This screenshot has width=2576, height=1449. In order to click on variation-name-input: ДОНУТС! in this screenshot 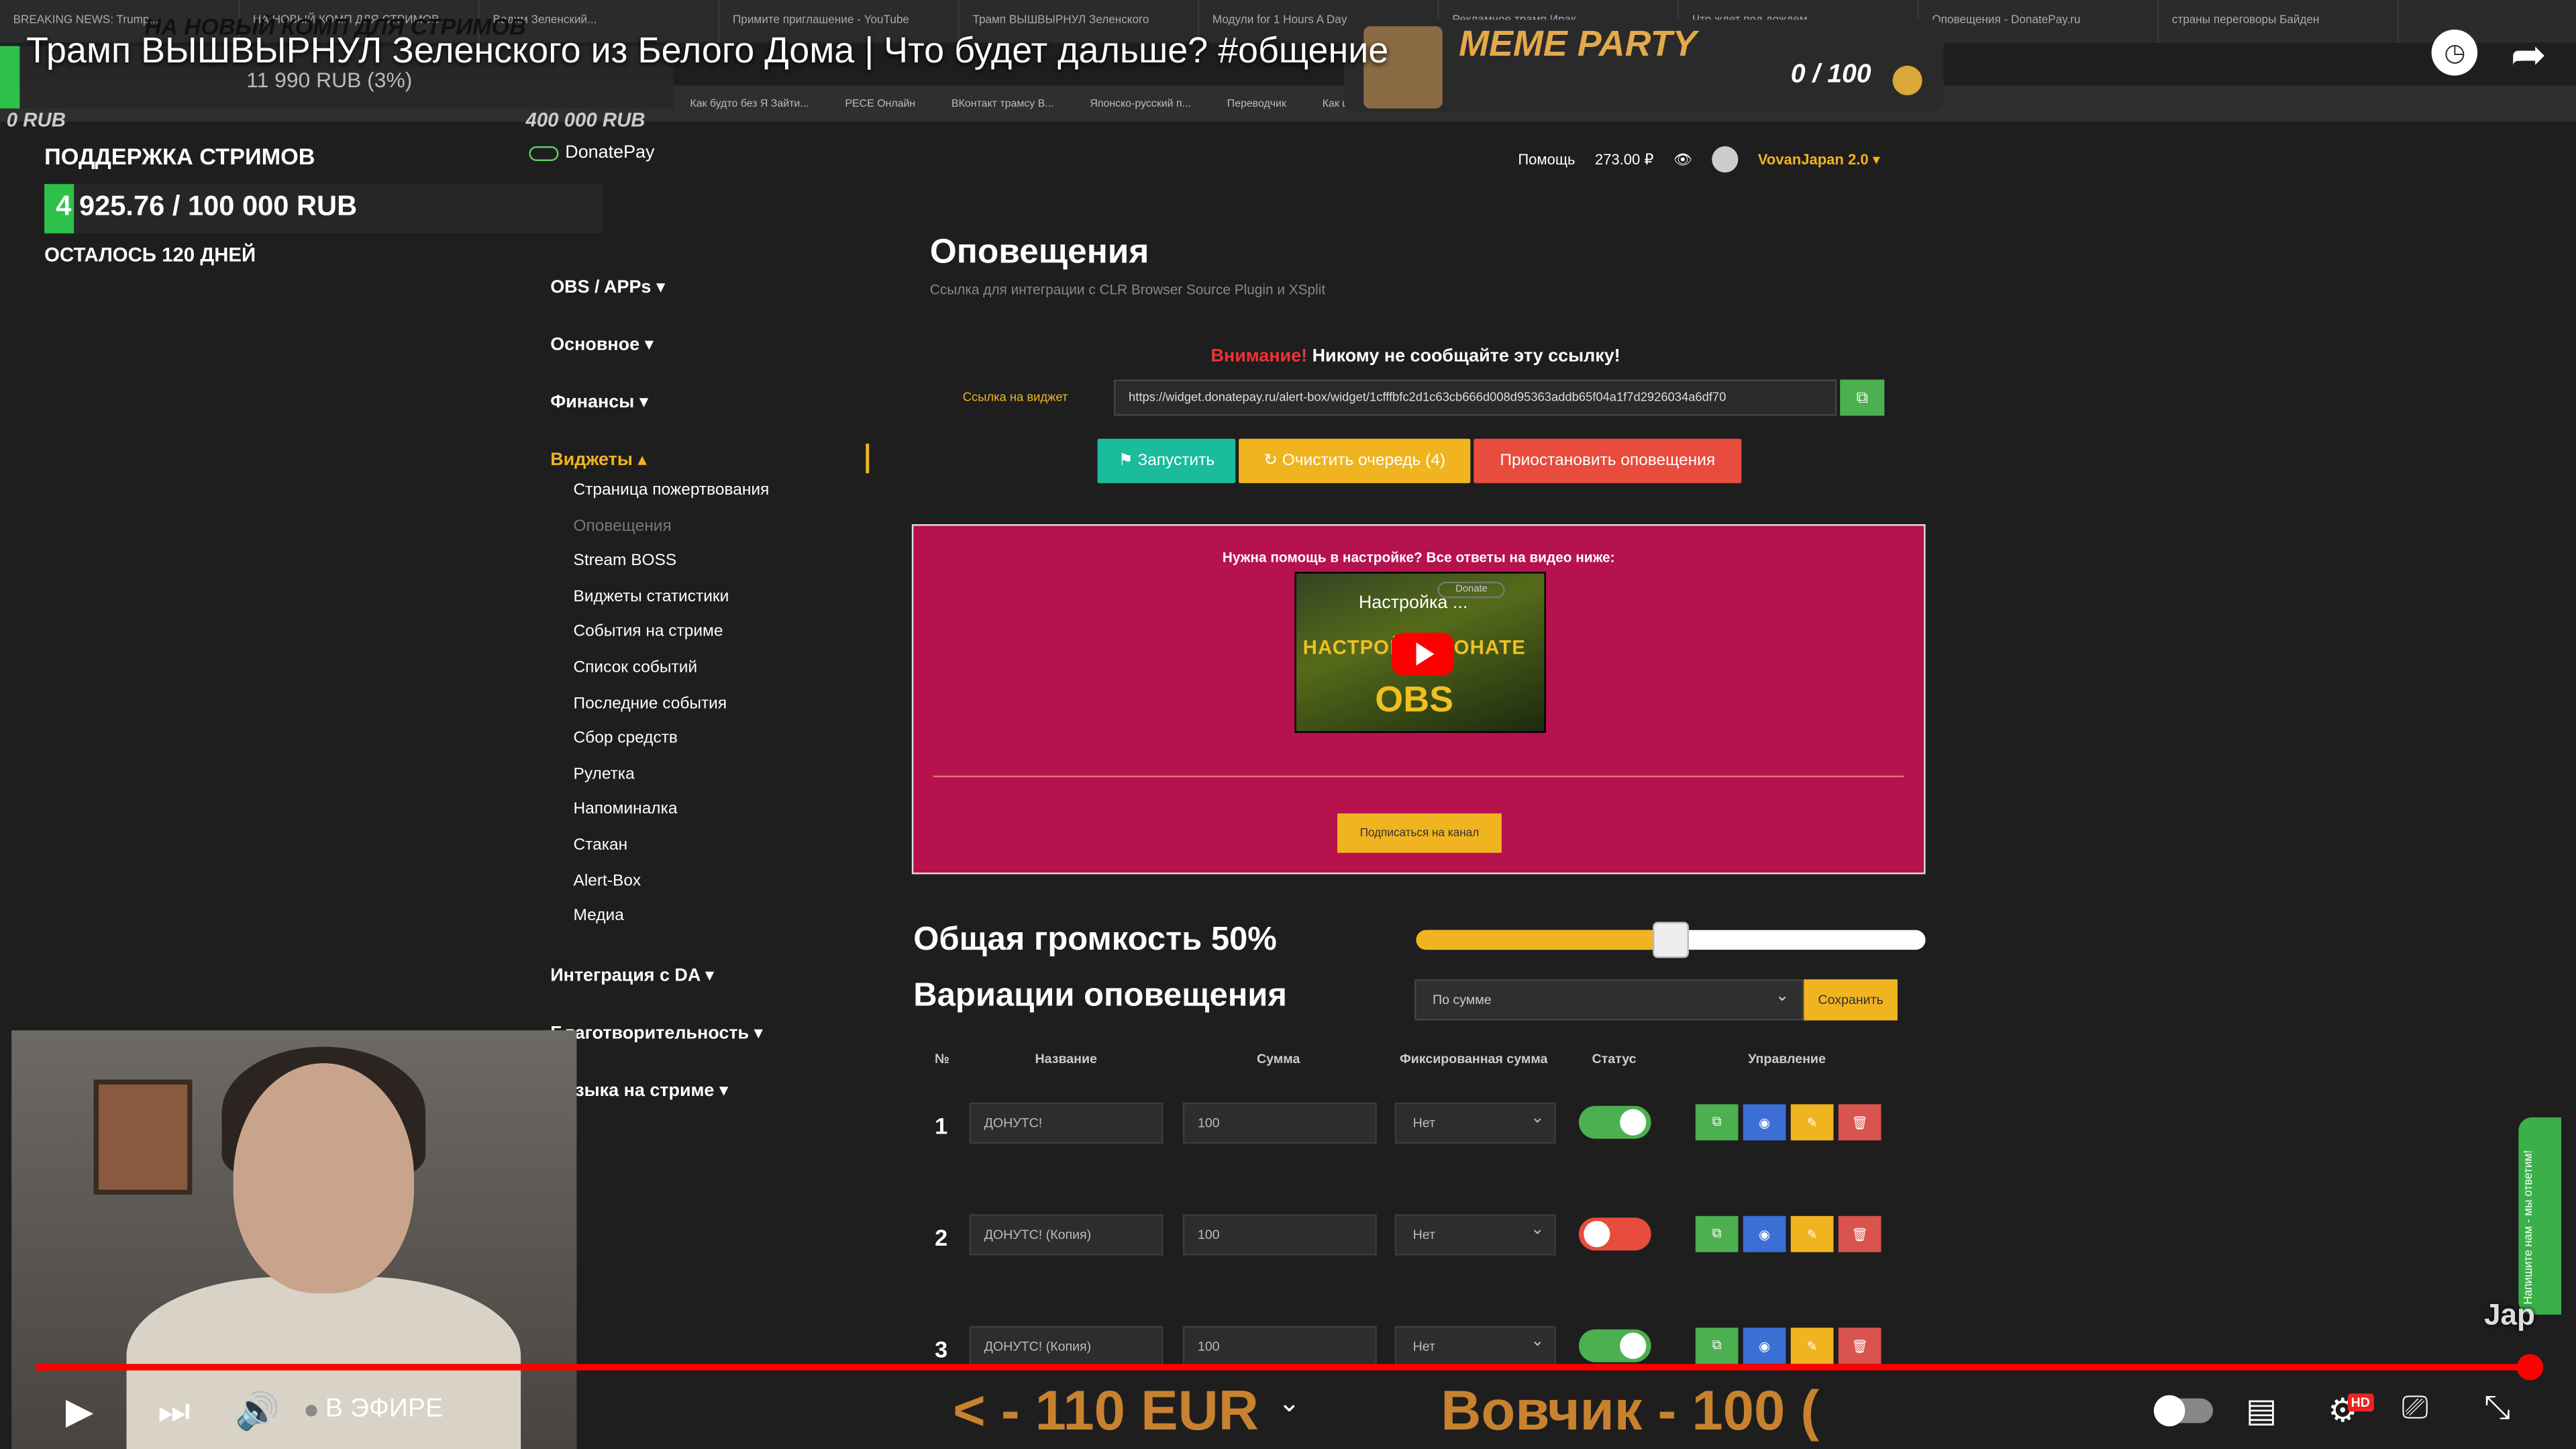, I will do `click(1066, 1123)`.